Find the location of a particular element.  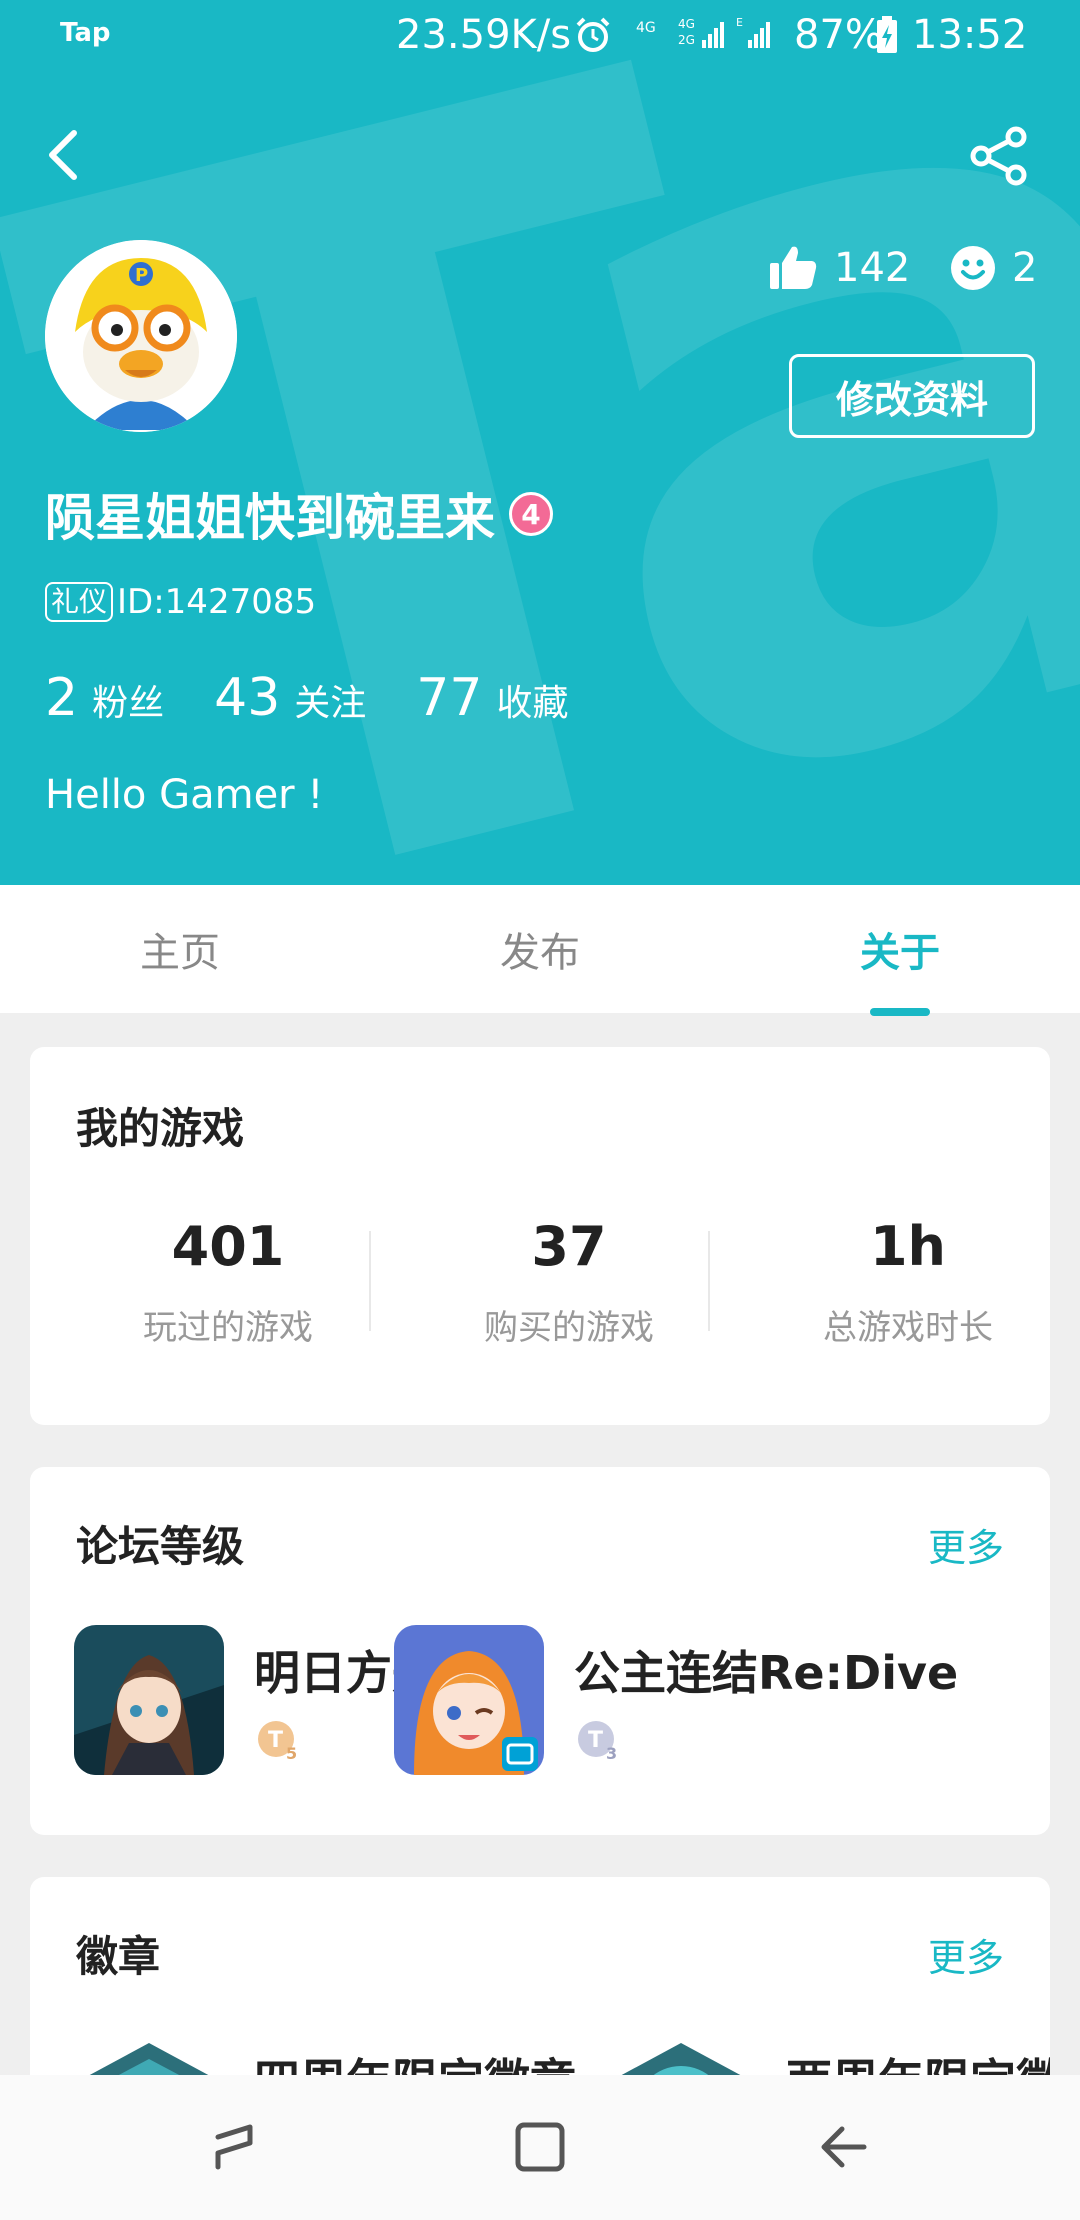

play-time-stat: 1h 总游戏时长 is located at coordinates (894, 1282).